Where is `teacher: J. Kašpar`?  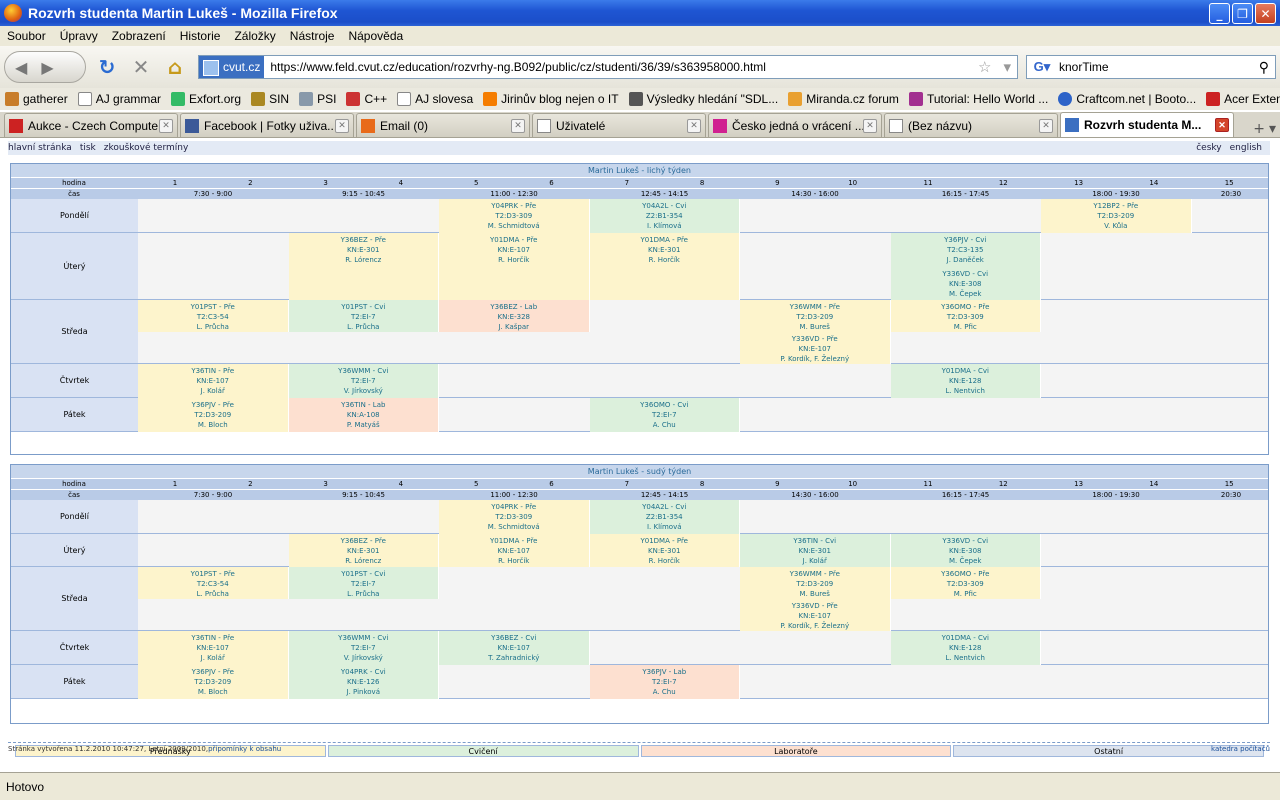 teacher: J. Kašpar is located at coordinates (514, 327).